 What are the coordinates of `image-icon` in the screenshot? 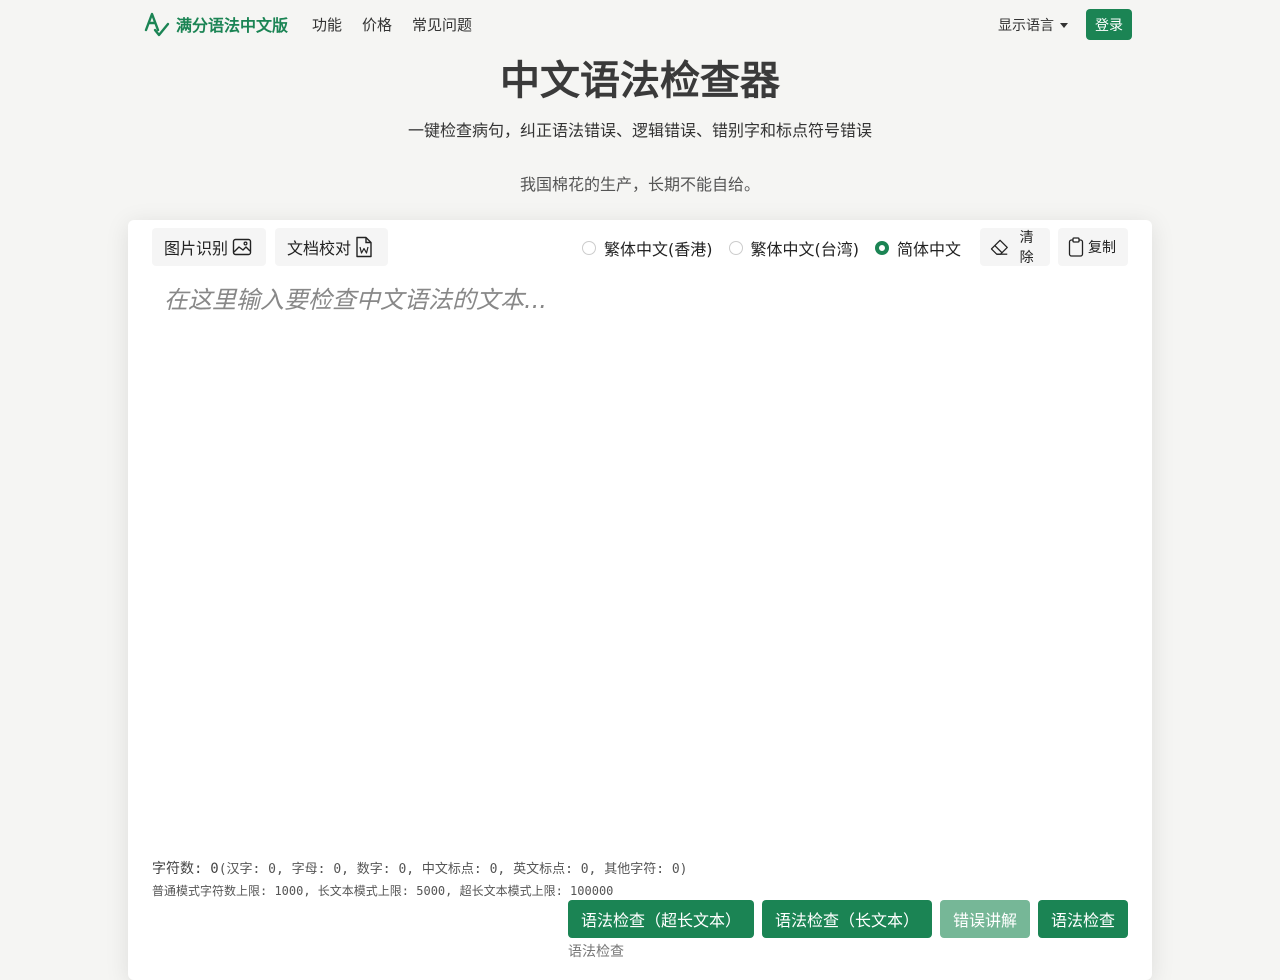 It's located at (242, 247).